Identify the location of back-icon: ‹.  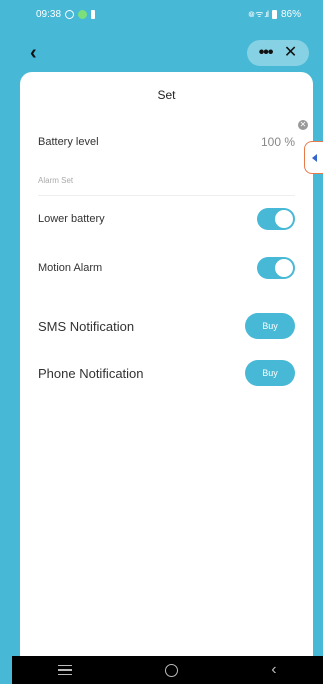
(273, 670).